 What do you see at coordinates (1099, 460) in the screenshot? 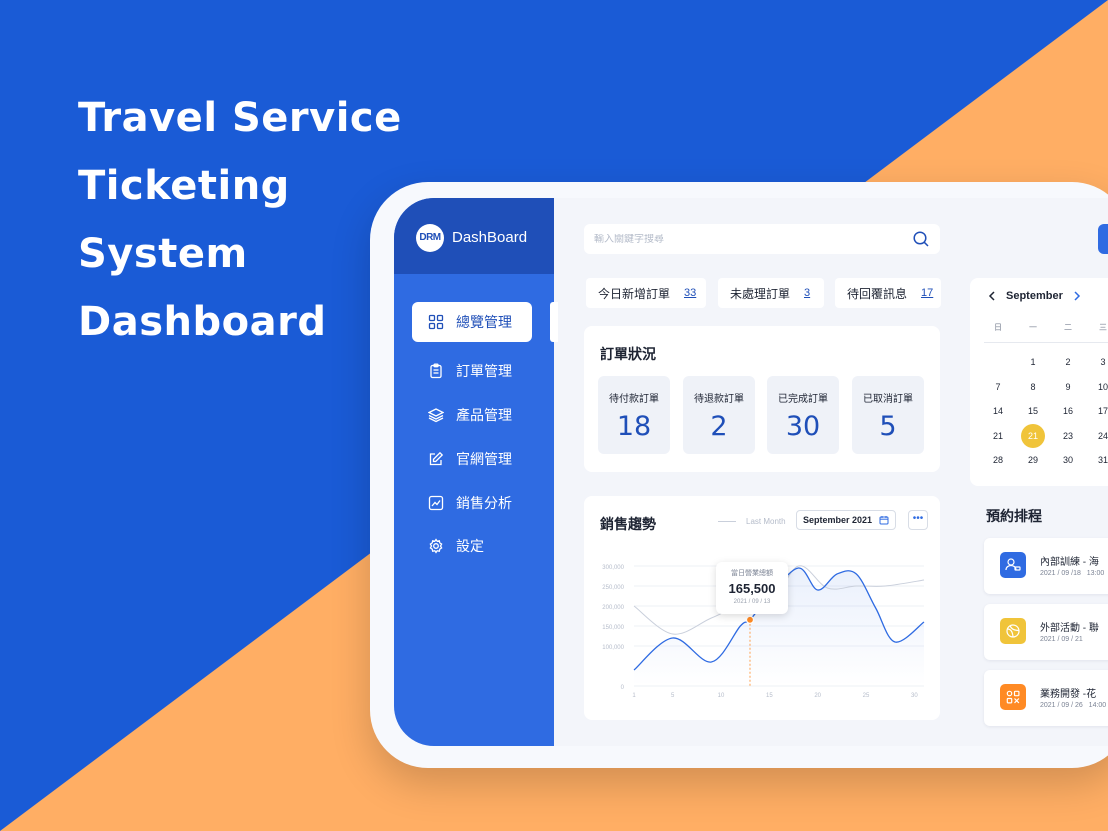
I see `calendar-day: 31` at bounding box center [1099, 460].